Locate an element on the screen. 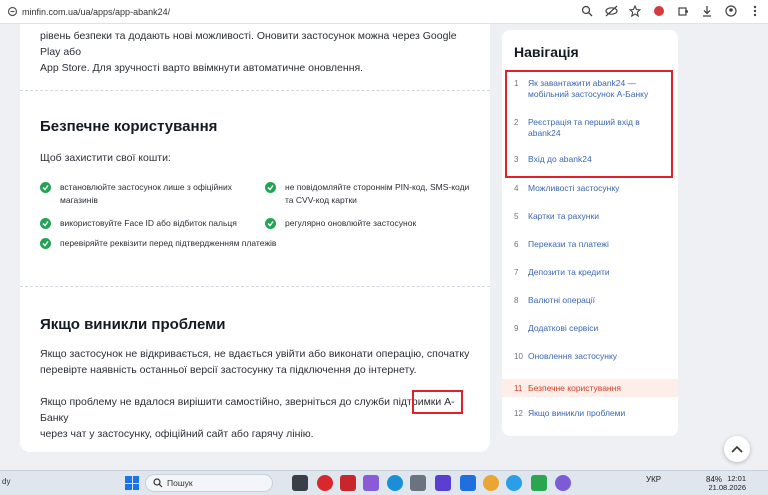  torrent-icon is located at coordinates (539, 483).